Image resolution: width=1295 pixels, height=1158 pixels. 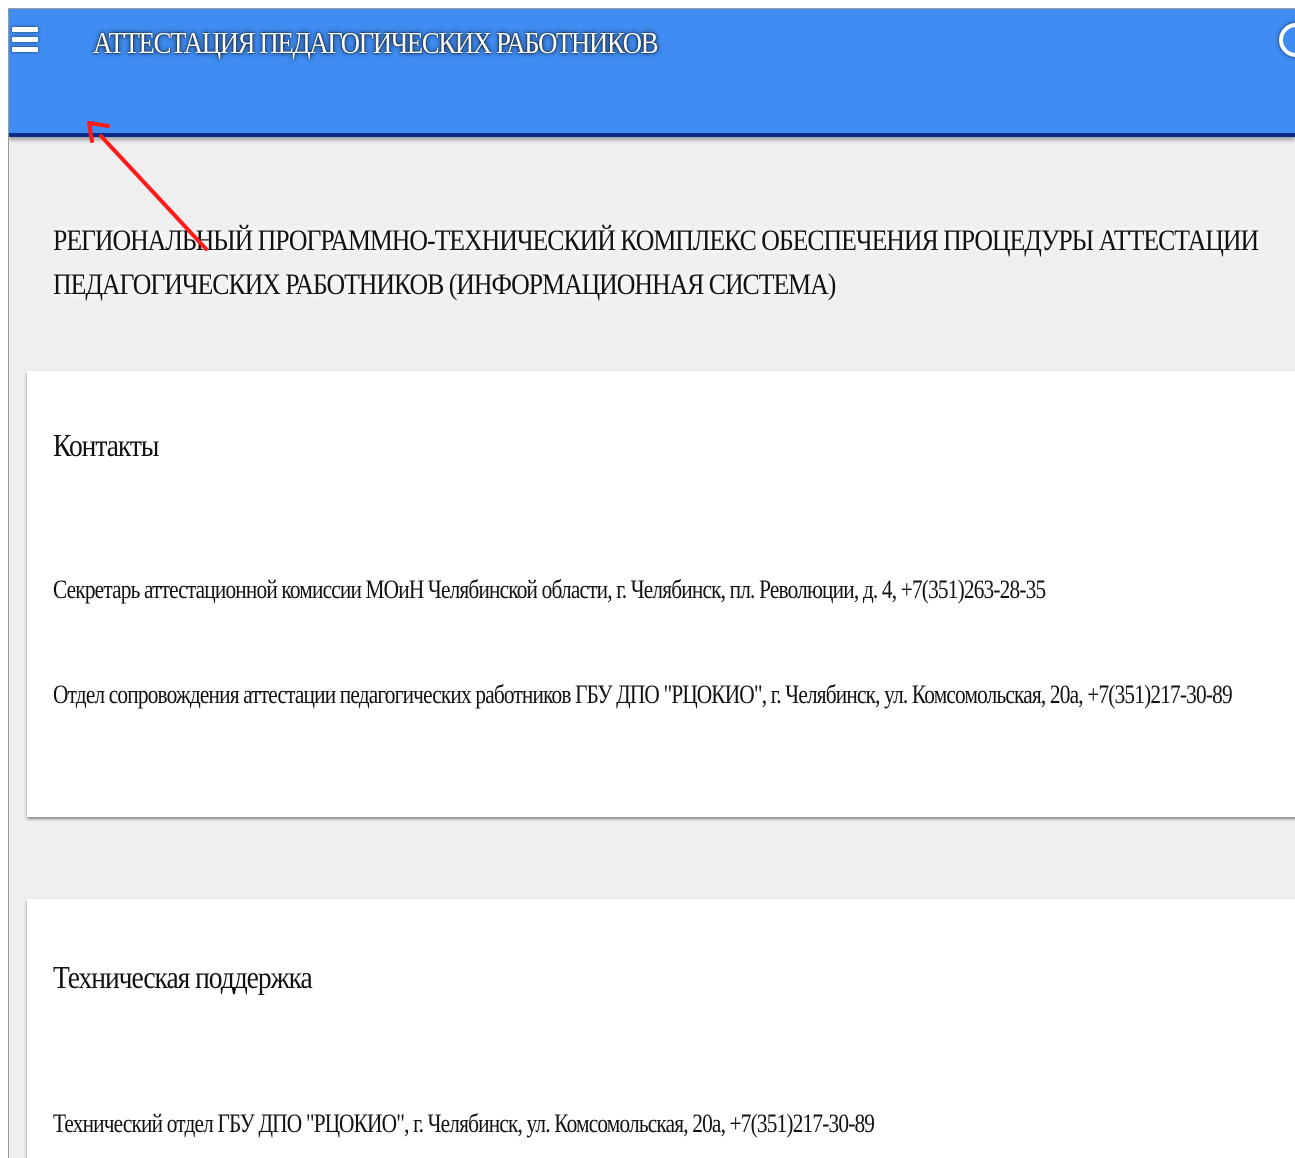 I want to click on app-title: АТТЕСТАЦИЯ ПЕДАГОГИЧЕСКИХ РАБОТНИКОВ, so click(x=376, y=42).